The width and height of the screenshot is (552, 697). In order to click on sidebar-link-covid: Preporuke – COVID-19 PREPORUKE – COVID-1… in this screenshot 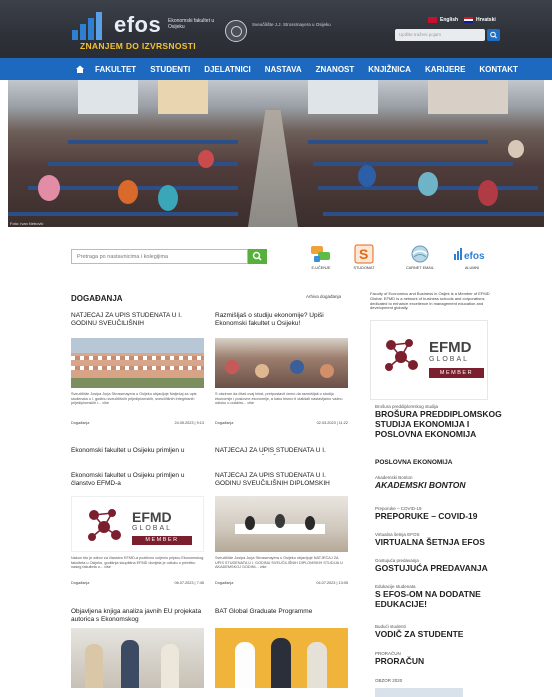, I will do `click(440, 513)`.